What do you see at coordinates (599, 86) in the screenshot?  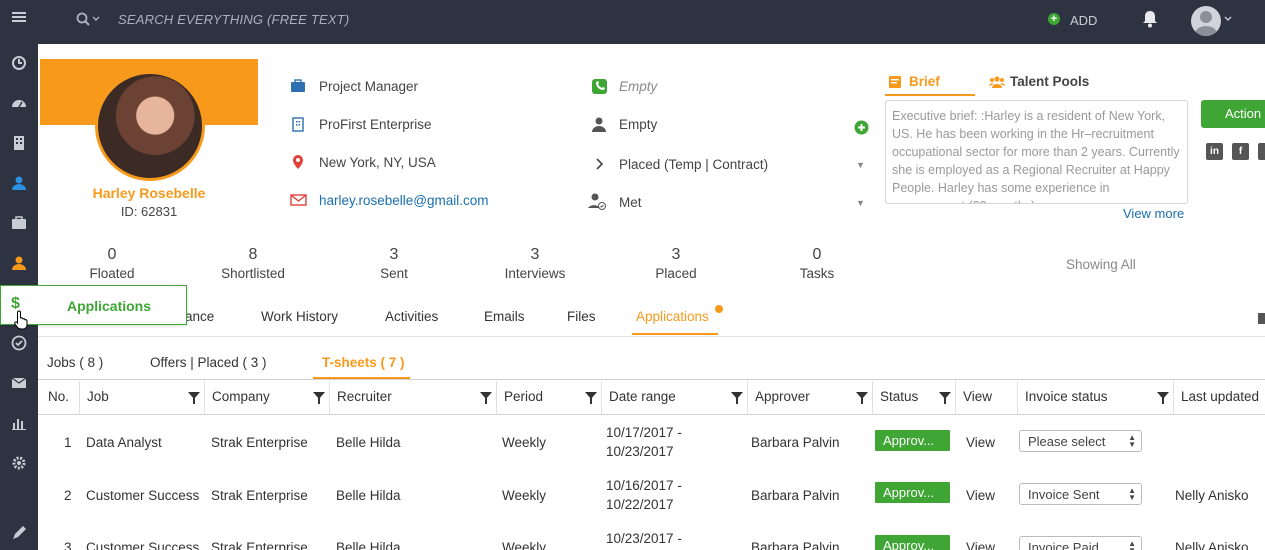 I see `phone-icon` at bounding box center [599, 86].